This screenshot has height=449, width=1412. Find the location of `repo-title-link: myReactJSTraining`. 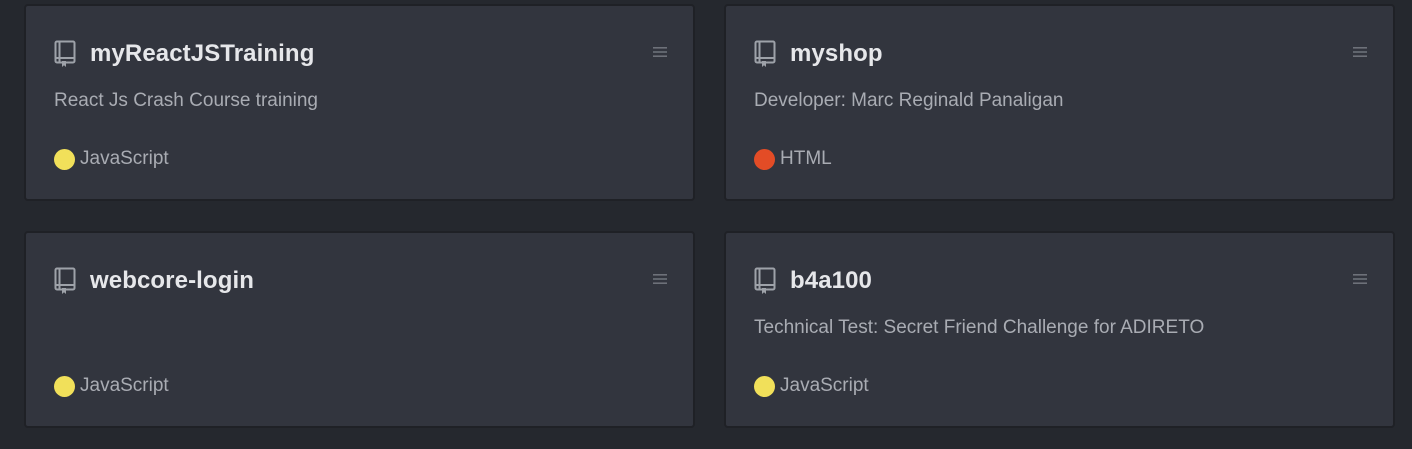

repo-title-link: myReactJSTraining is located at coordinates (202, 54).